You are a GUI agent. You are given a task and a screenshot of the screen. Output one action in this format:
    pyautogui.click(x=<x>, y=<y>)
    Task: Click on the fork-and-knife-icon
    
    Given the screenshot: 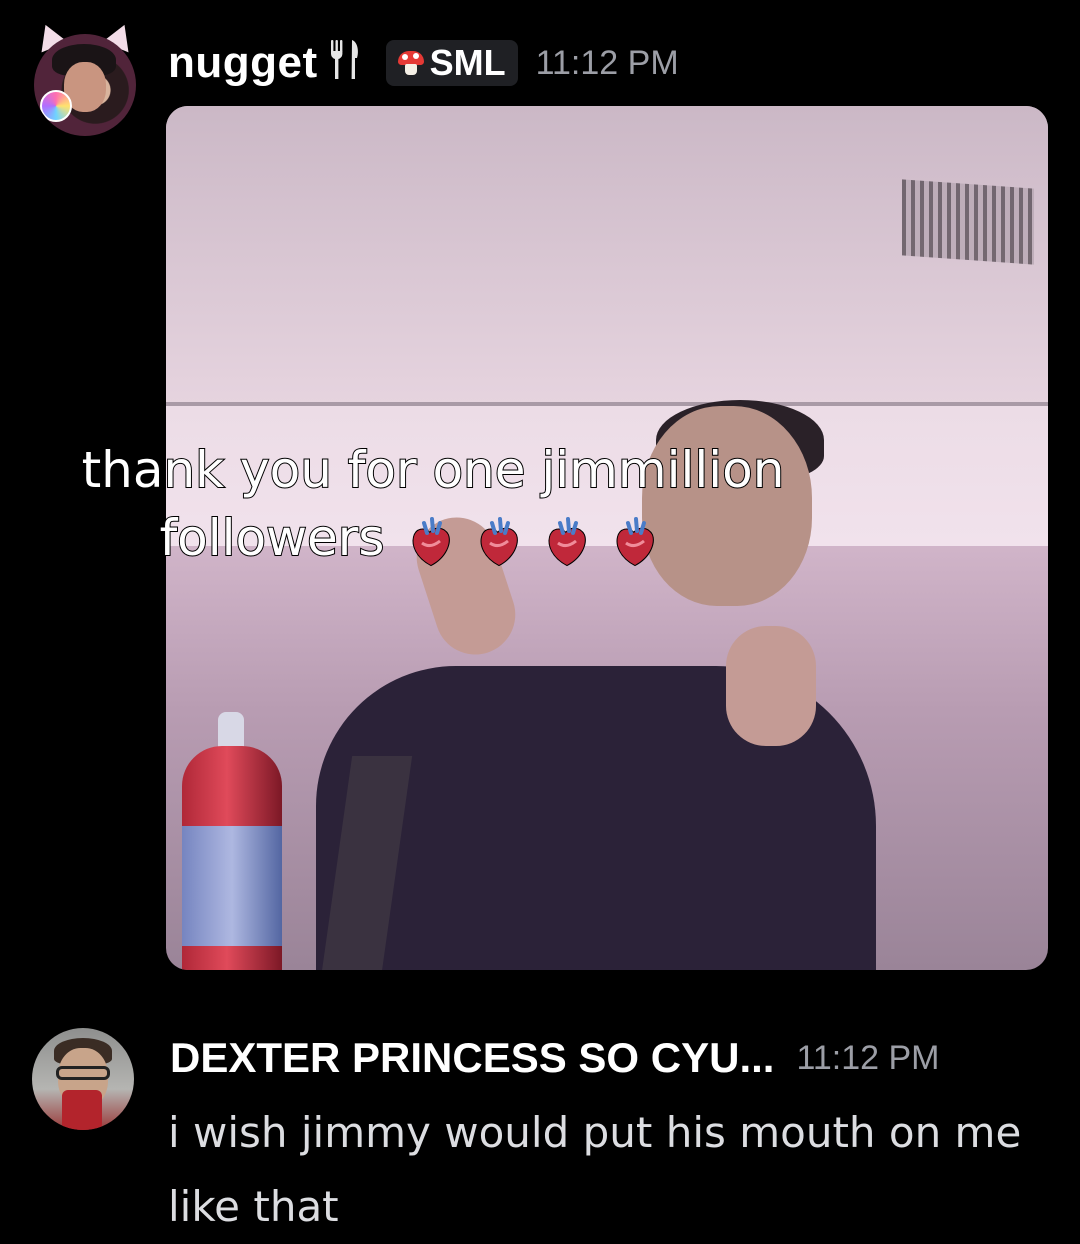 What is the action you would take?
    pyautogui.click(x=345, y=63)
    